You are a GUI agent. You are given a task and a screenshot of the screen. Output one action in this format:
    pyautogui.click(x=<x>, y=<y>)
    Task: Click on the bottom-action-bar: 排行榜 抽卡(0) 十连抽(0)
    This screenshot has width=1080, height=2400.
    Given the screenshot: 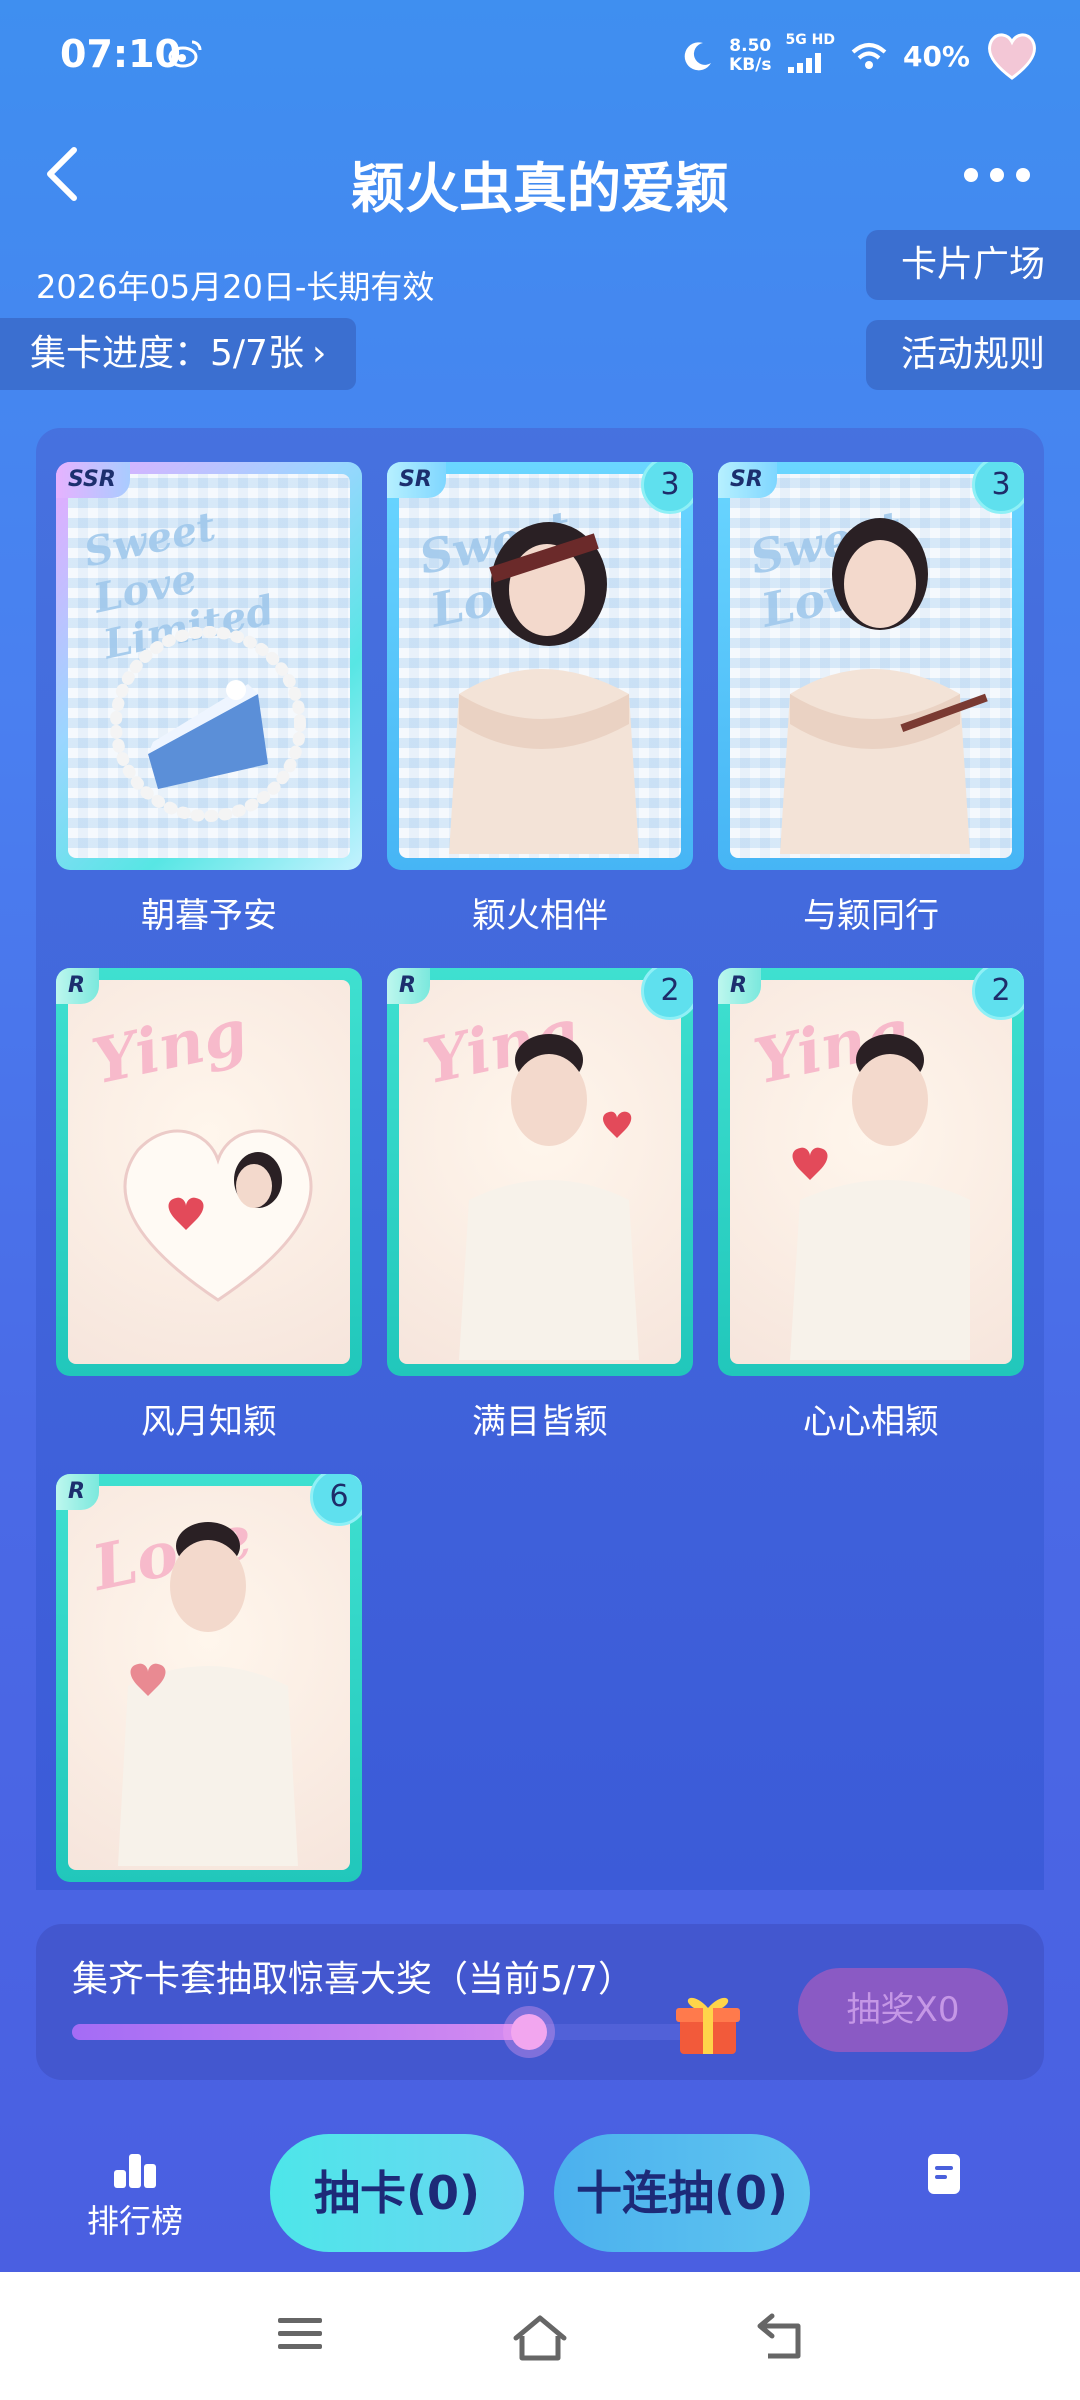 What is the action you would take?
    pyautogui.click(x=540, y=2195)
    